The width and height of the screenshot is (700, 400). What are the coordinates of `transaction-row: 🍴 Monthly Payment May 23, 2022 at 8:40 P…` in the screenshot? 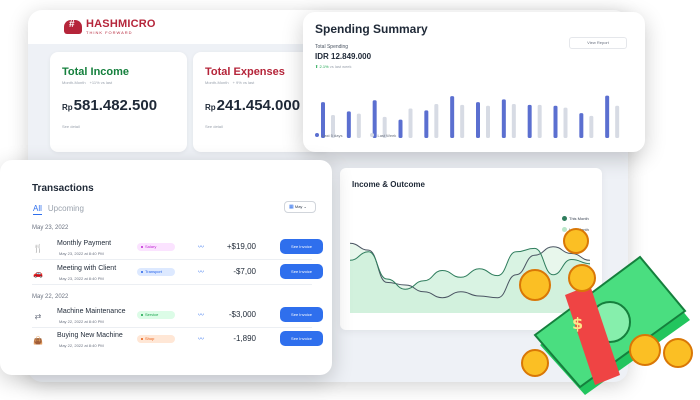 It's located at (177, 249).